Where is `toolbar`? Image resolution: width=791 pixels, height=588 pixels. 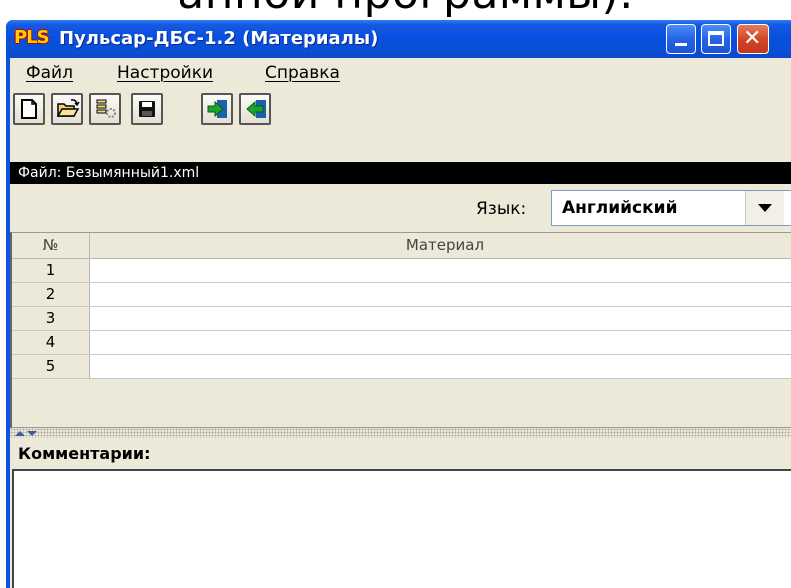 toolbar is located at coordinates (400, 111).